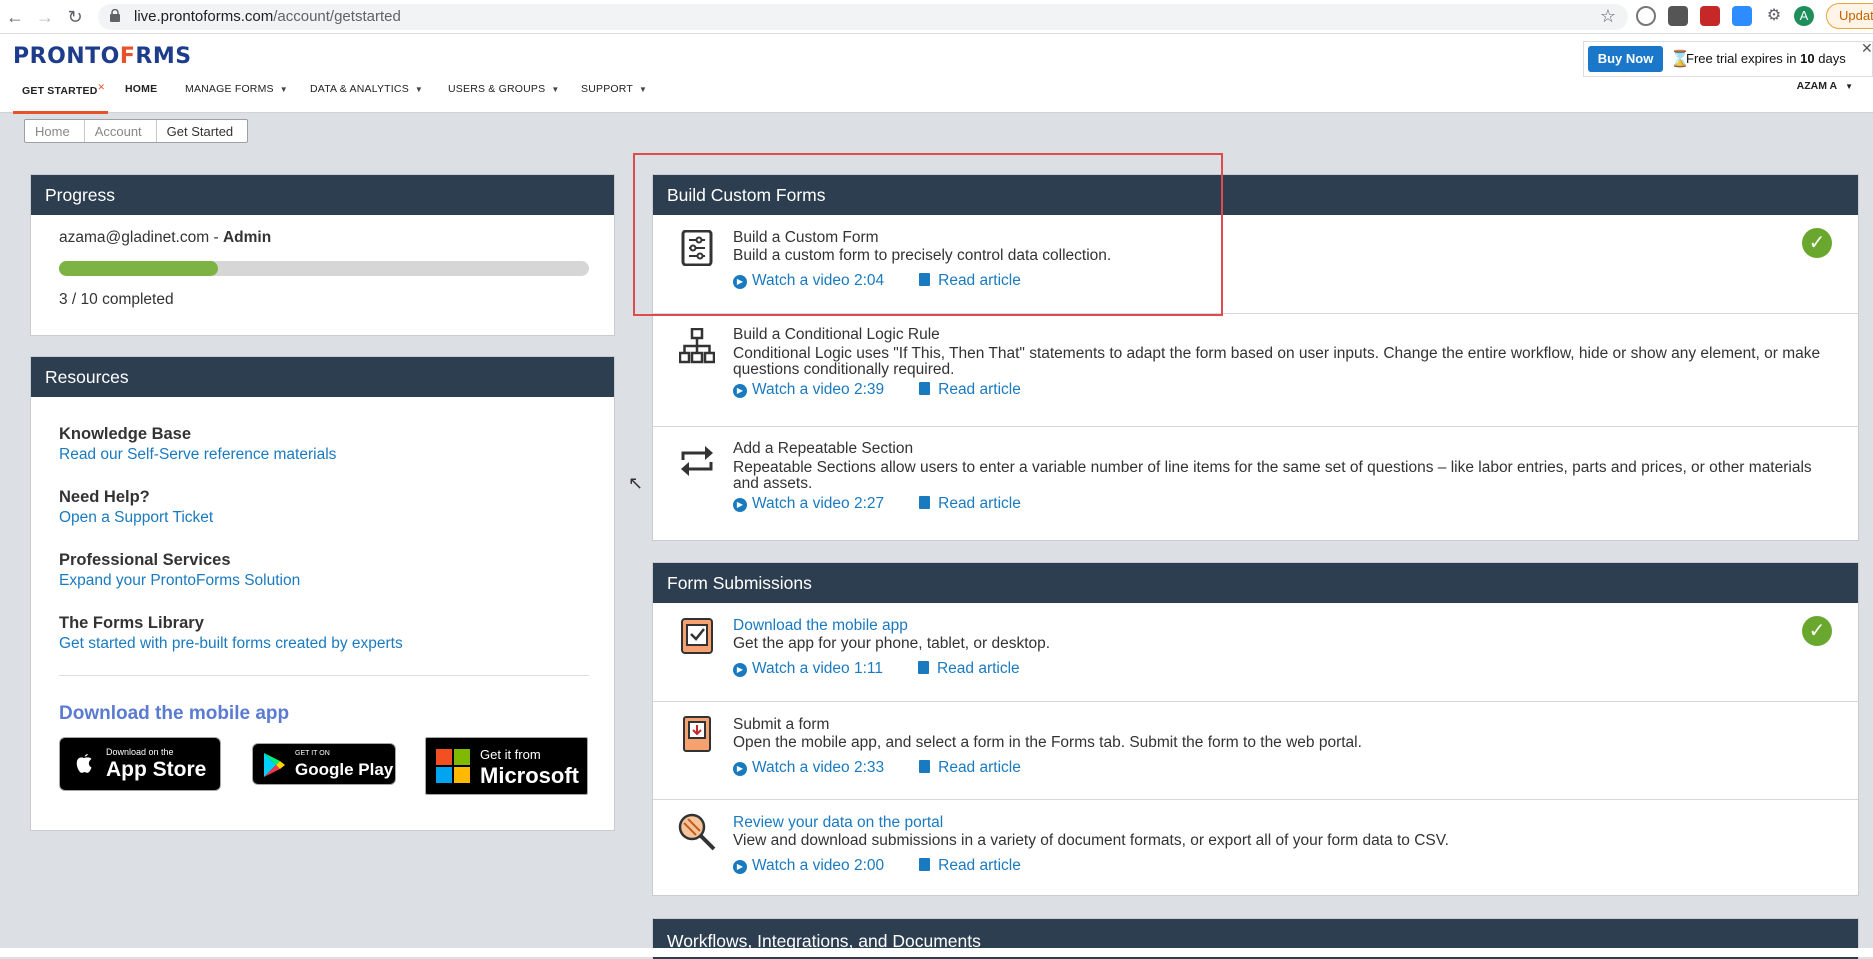 This screenshot has height=959, width=1873. Describe the element at coordinates (506, 766) in the screenshot. I see `microsoft-badge: Get it from Microsoft` at that location.